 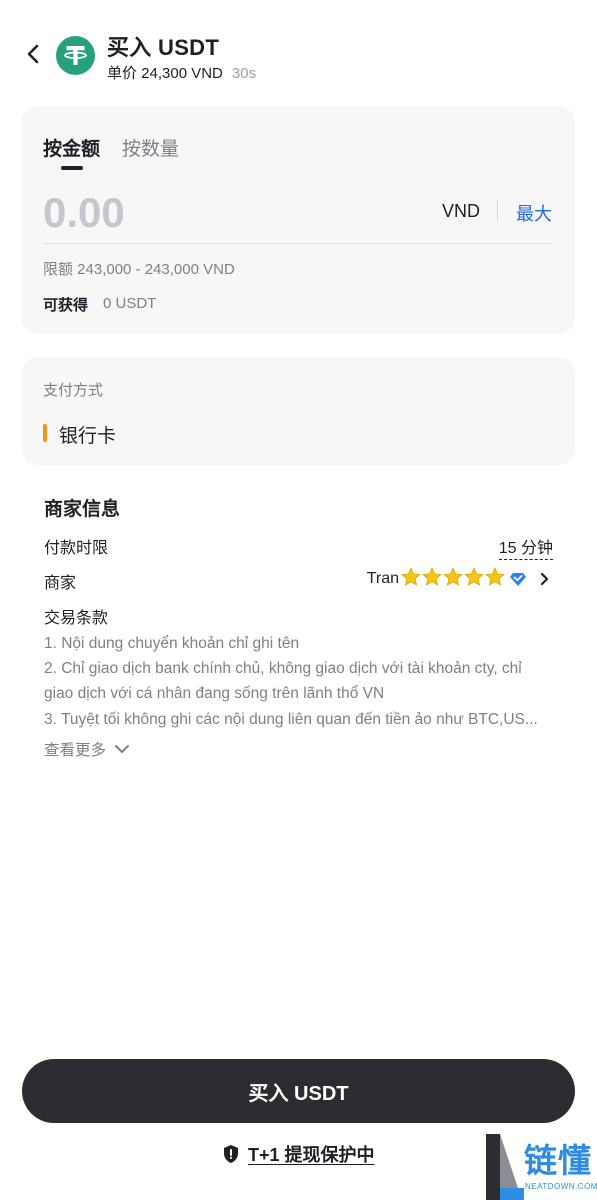 I want to click on watermark-logo: 链懂 NEATDOWN.COM, so click(x=540, y=1165).